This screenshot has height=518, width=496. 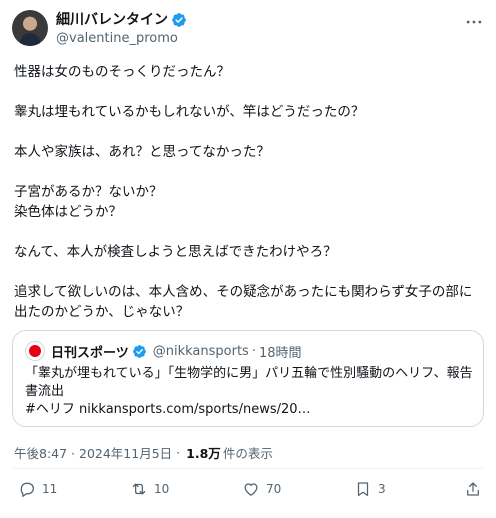 What do you see at coordinates (35, 351) in the screenshot?
I see `quoted-avatar` at bounding box center [35, 351].